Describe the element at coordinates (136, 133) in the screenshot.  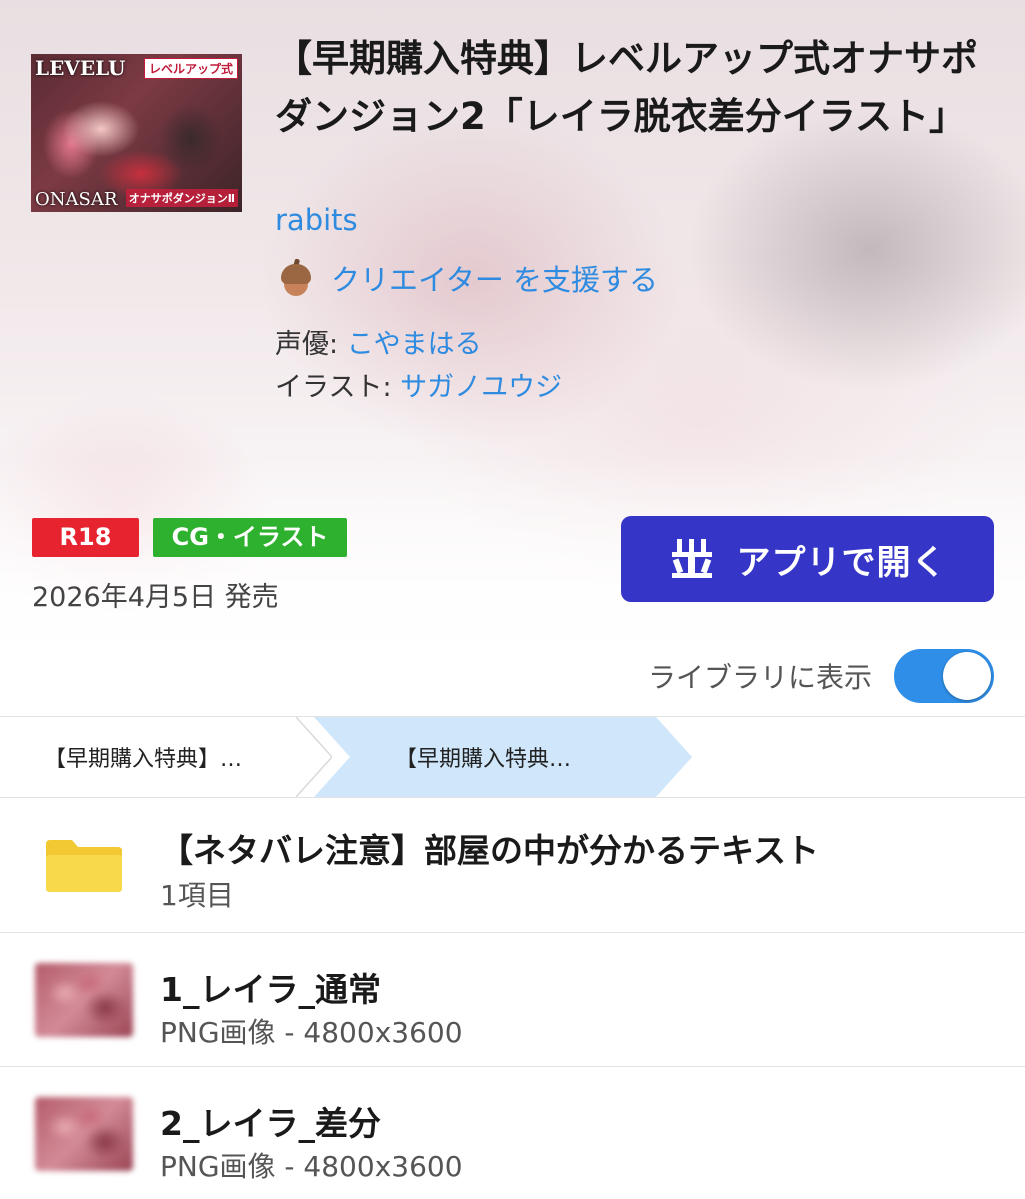
I see `cover-thumbnail: LEVELU レベルアップ式 ONASAR オナサポダンジョンⅡ` at that location.